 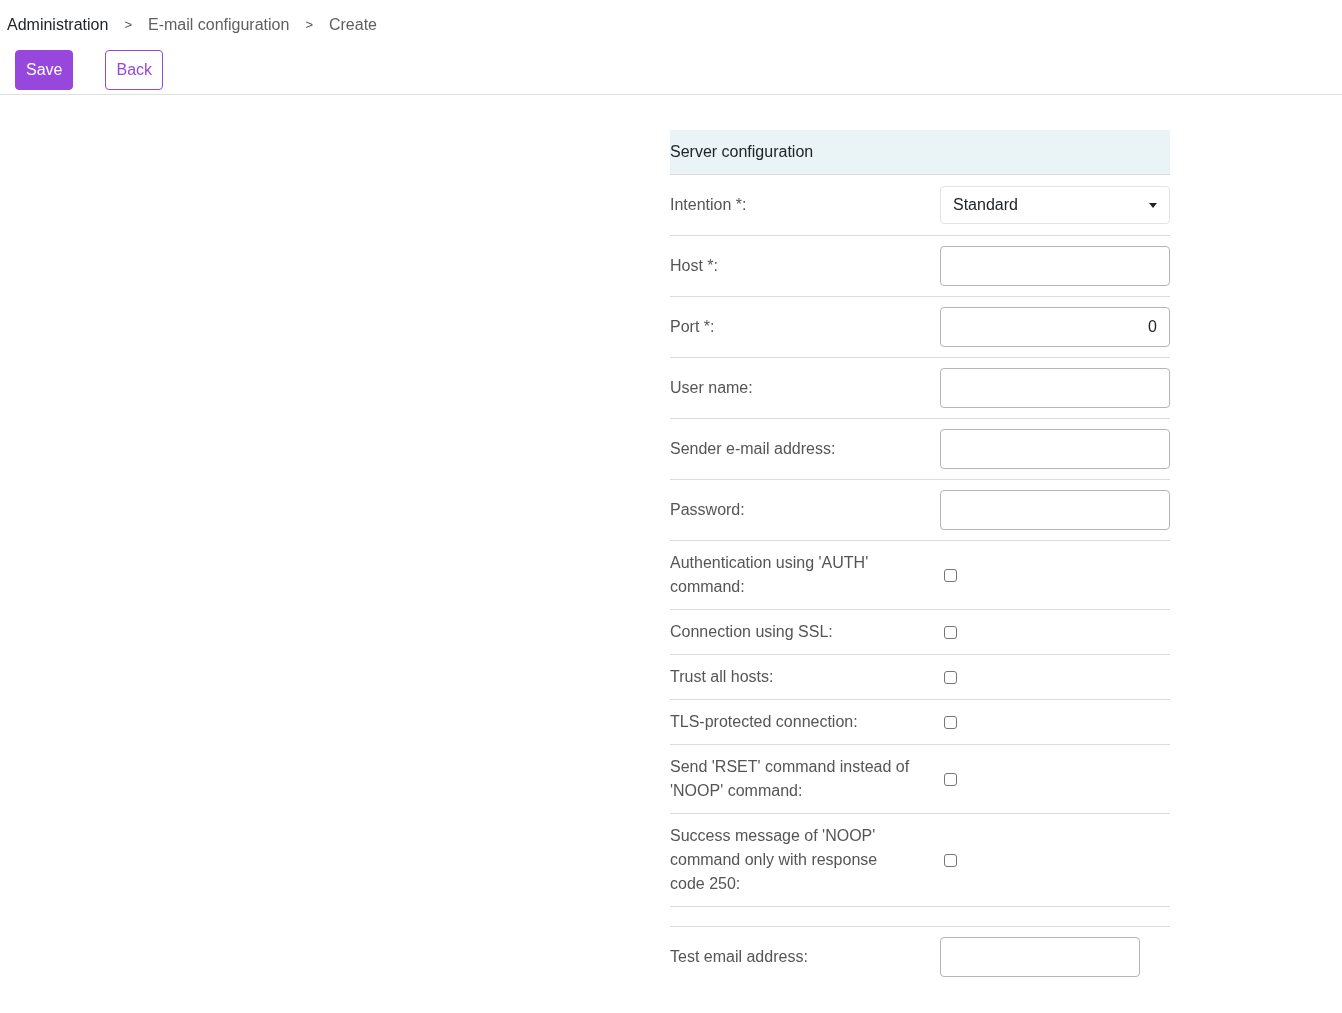 What do you see at coordinates (774, 860) in the screenshot?
I see `field-label: Success message of 'NOOP' command only with response code 250:` at bounding box center [774, 860].